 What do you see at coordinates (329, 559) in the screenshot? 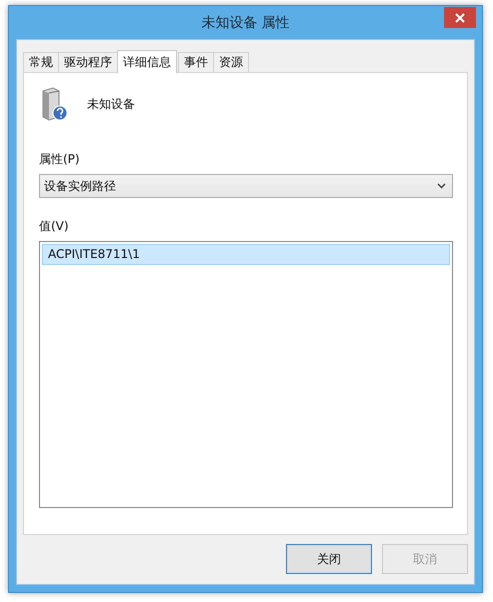
I see `close-dialog-button: 关闭` at bounding box center [329, 559].